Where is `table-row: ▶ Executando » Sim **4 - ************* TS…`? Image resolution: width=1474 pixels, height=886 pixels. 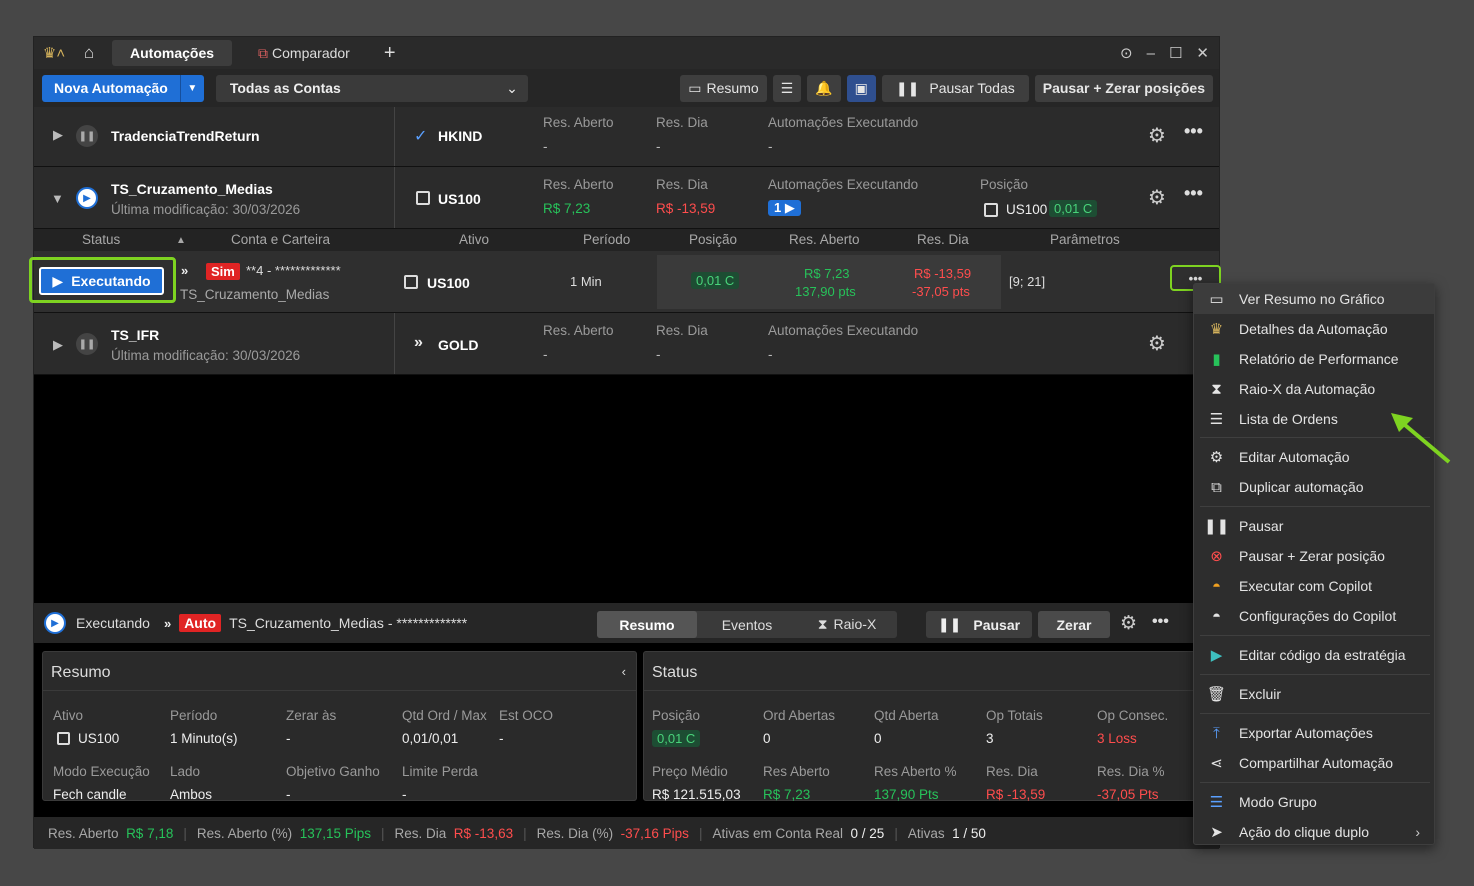
table-row: ▶ Executando » Sim **4 - ************* TS… is located at coordinates (625, 282).